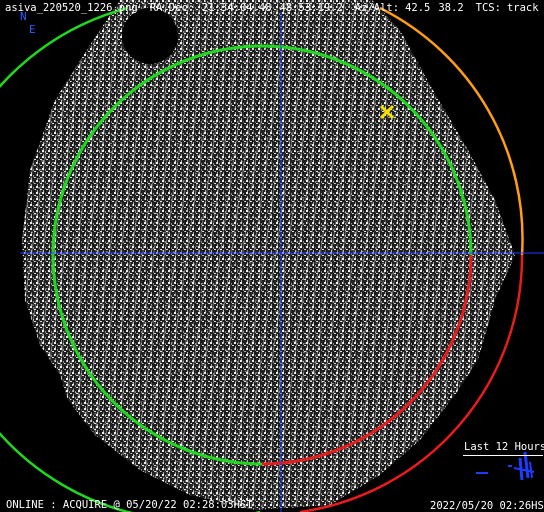 The height and width of the screenshot is (512, 544). What do you see at coordinates (488, 8) in the screenshot?
I see `tcs-label: TCS:` at bounding box center [488, 8].